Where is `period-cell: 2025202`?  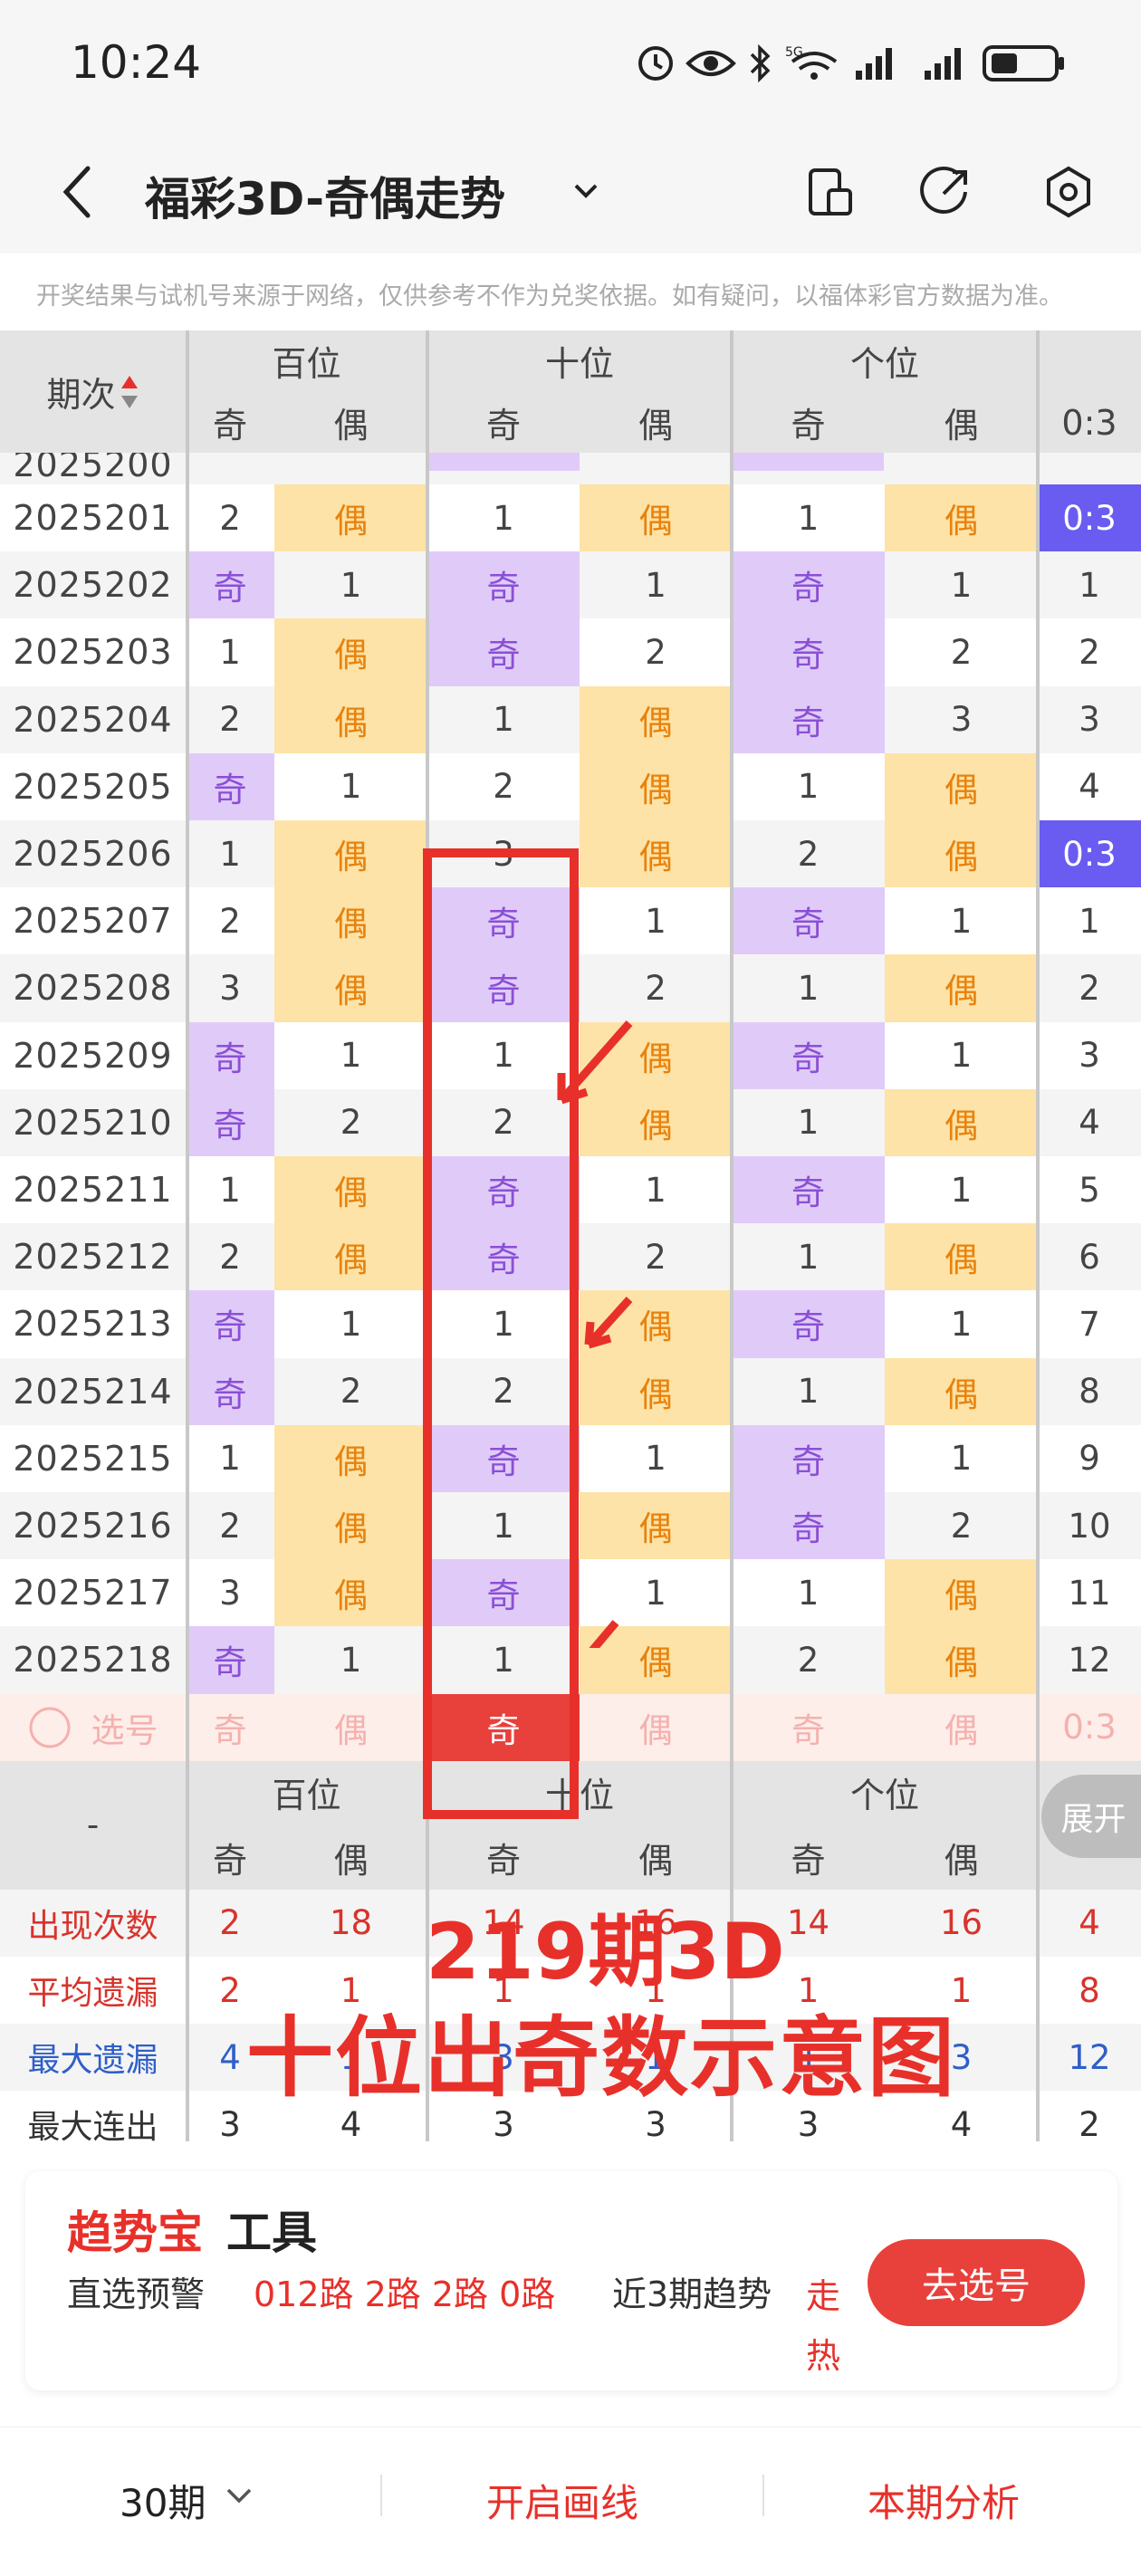
period-cell: 2025202 is located at coordinates (93, 585).